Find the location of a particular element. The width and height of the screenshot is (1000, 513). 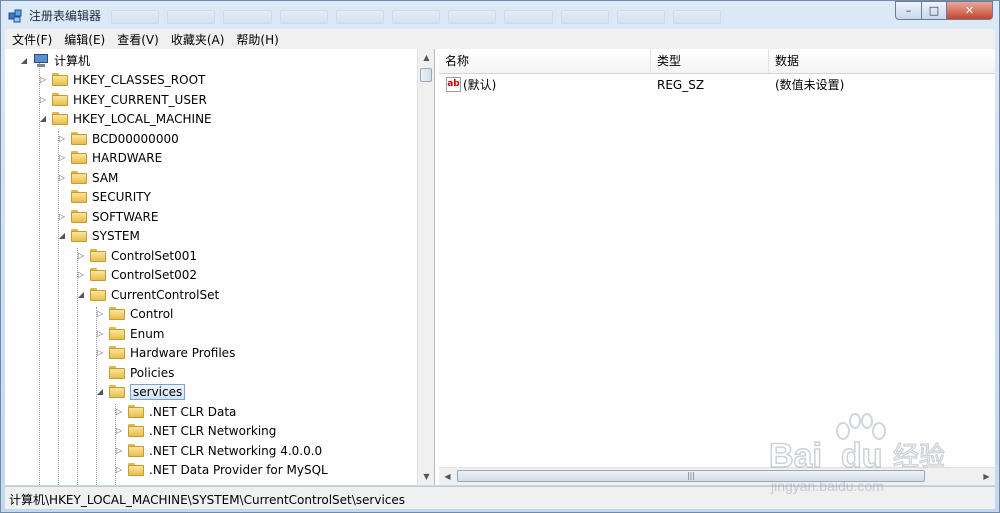

tree-node-controlset001: ▷ ControlSet001 is located at coordinates (136, 255).